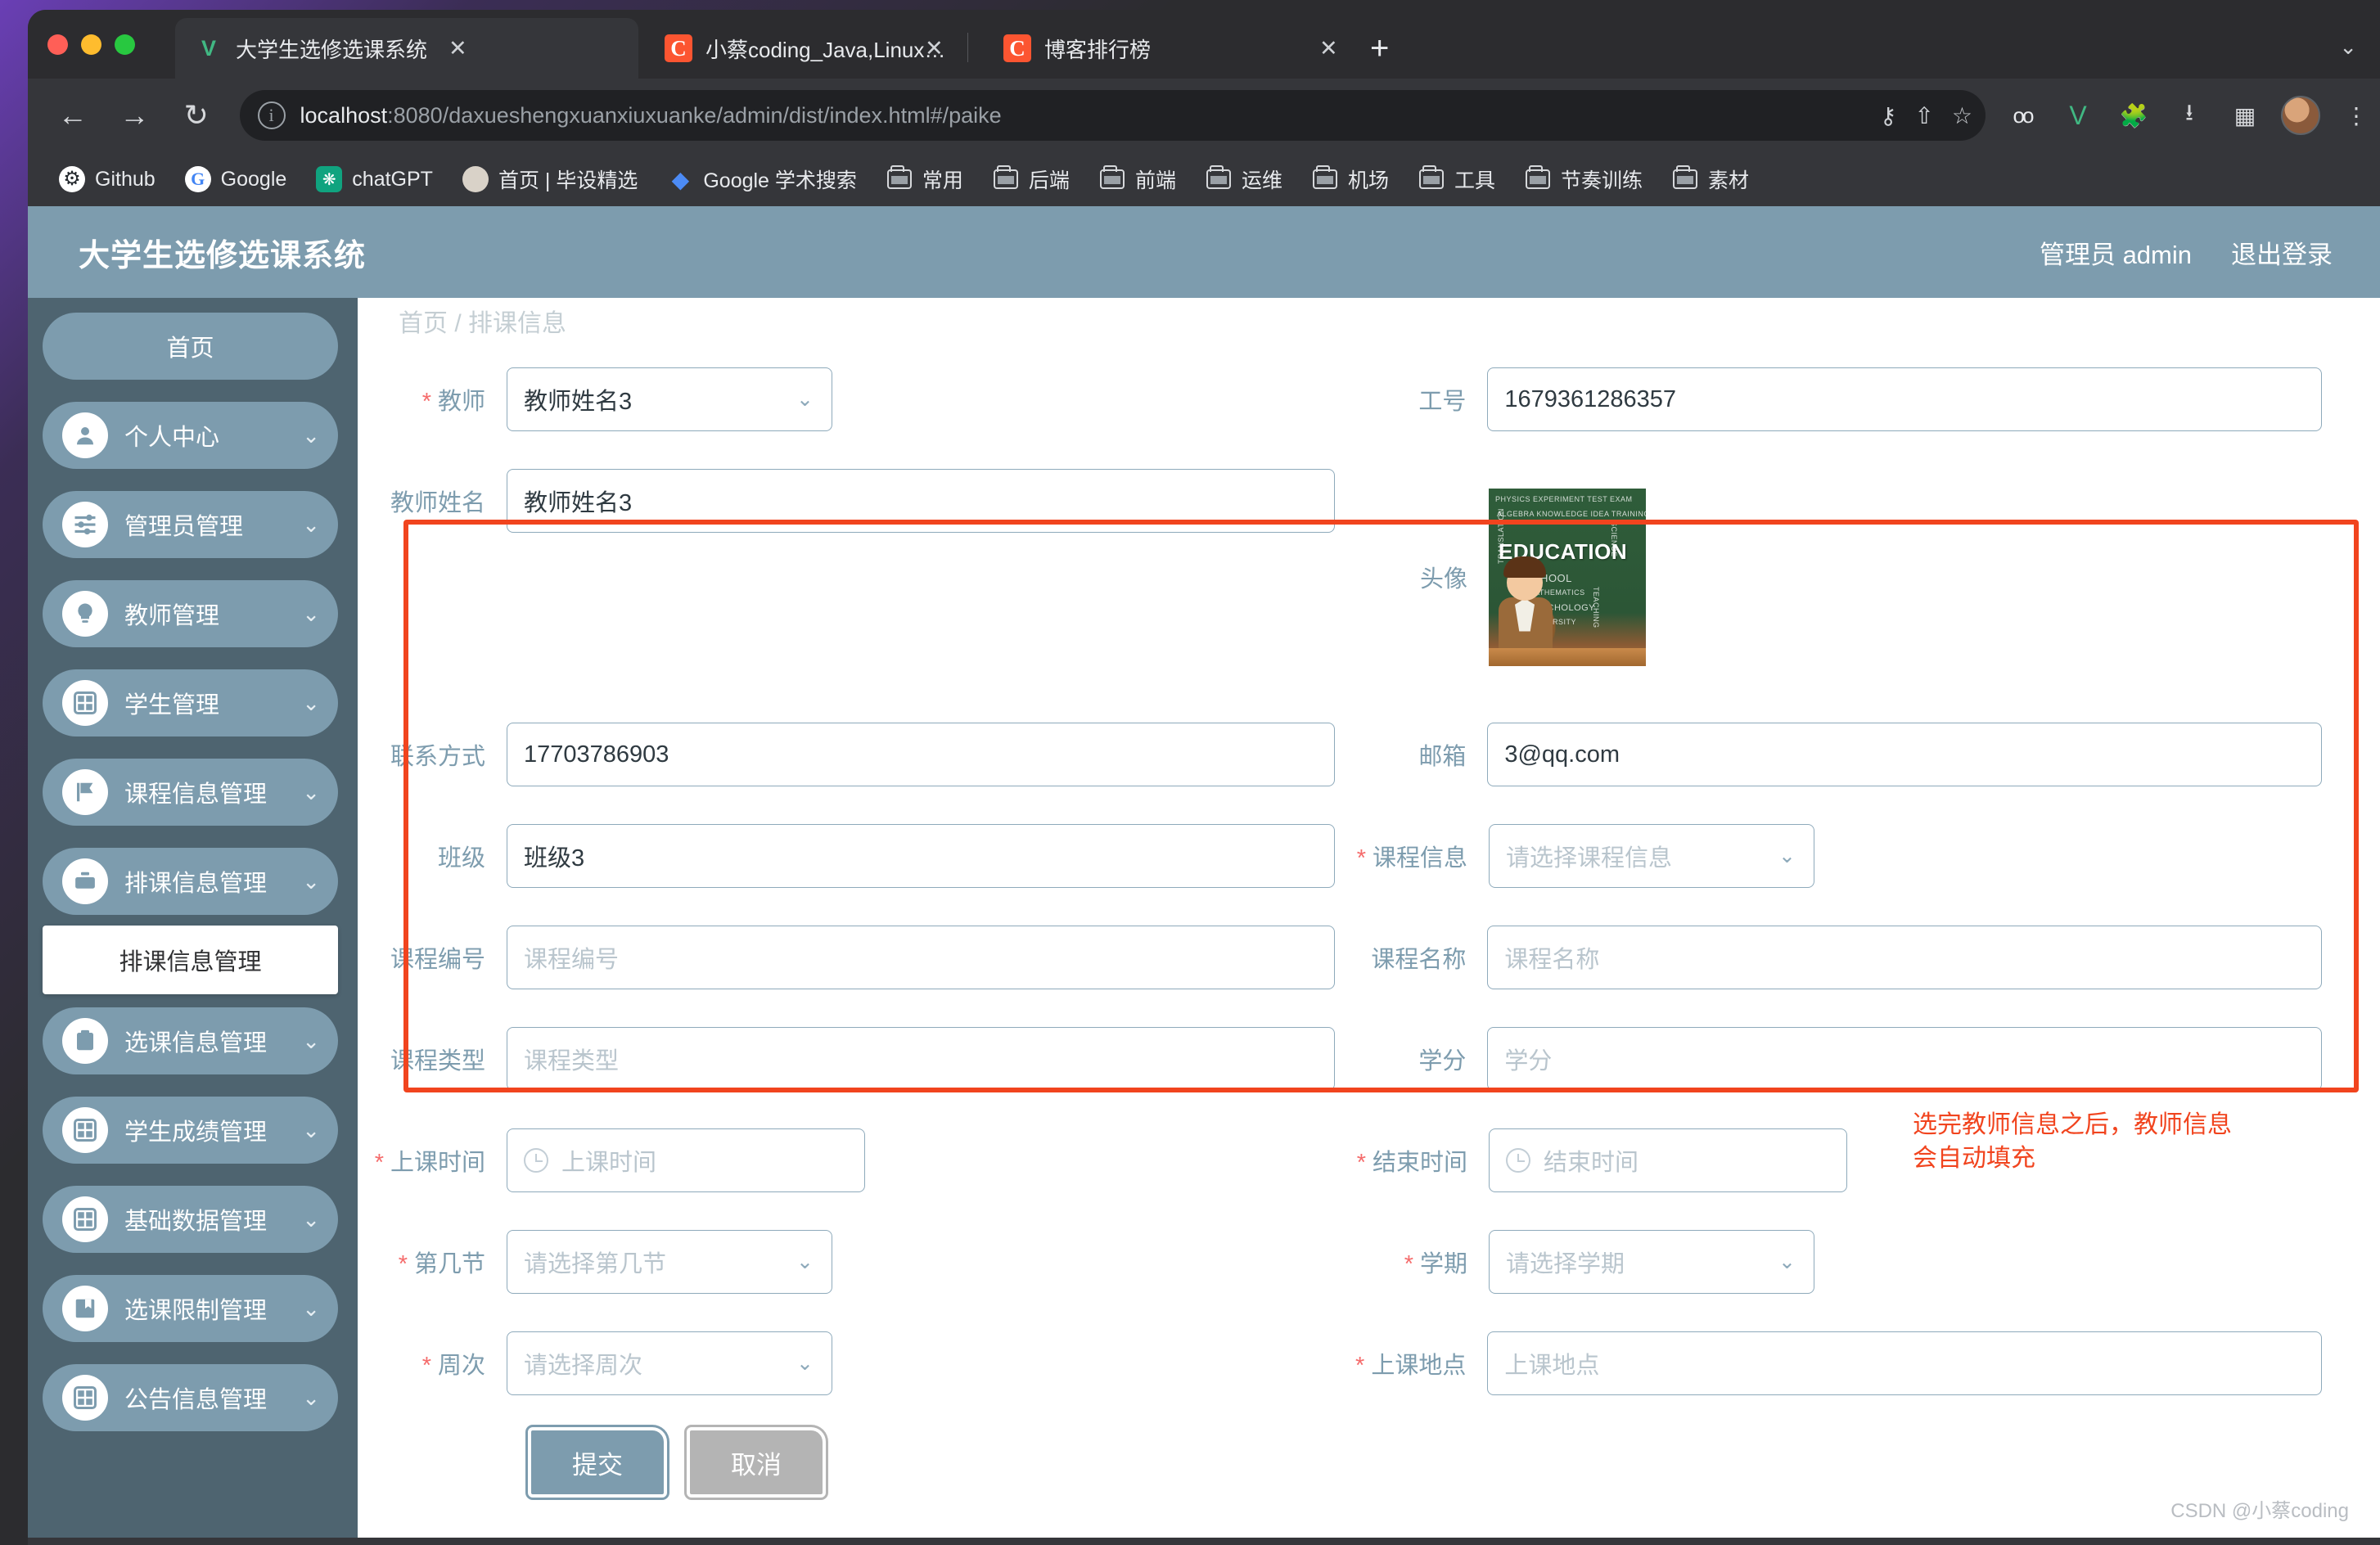 The width and height of the screenshot is (2380, 1545). What do you see at coordinates (1904, 399) in the screenshot?
I see `job-number-input: 1679361286357` at bounding box center [1904, 399].